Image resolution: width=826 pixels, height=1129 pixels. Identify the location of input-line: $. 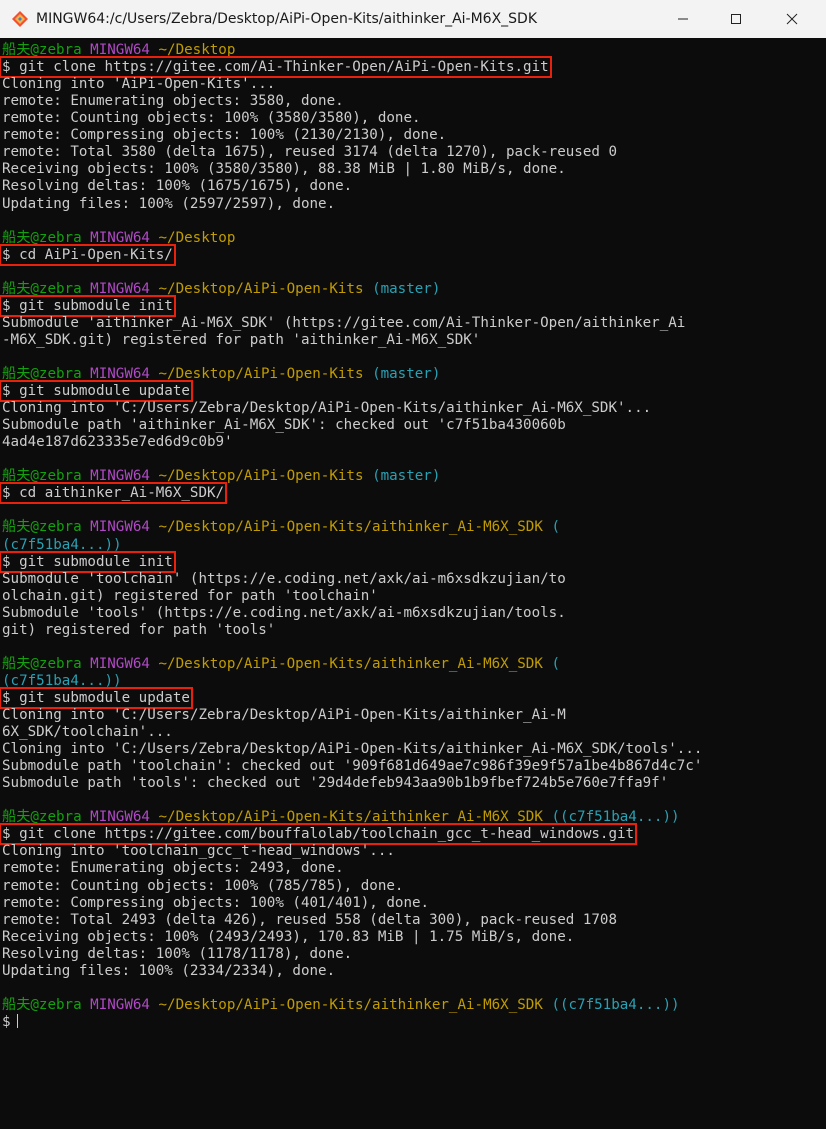
(10, 1022).